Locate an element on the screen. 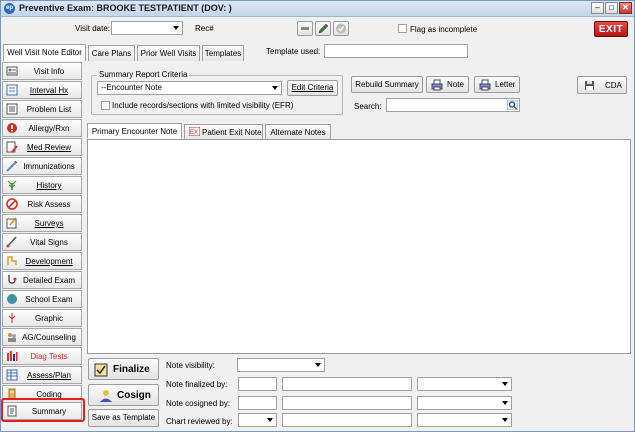 This screenshot has height=432, width=635. finalize-button: Finalize is located at coordinates (123, 369).